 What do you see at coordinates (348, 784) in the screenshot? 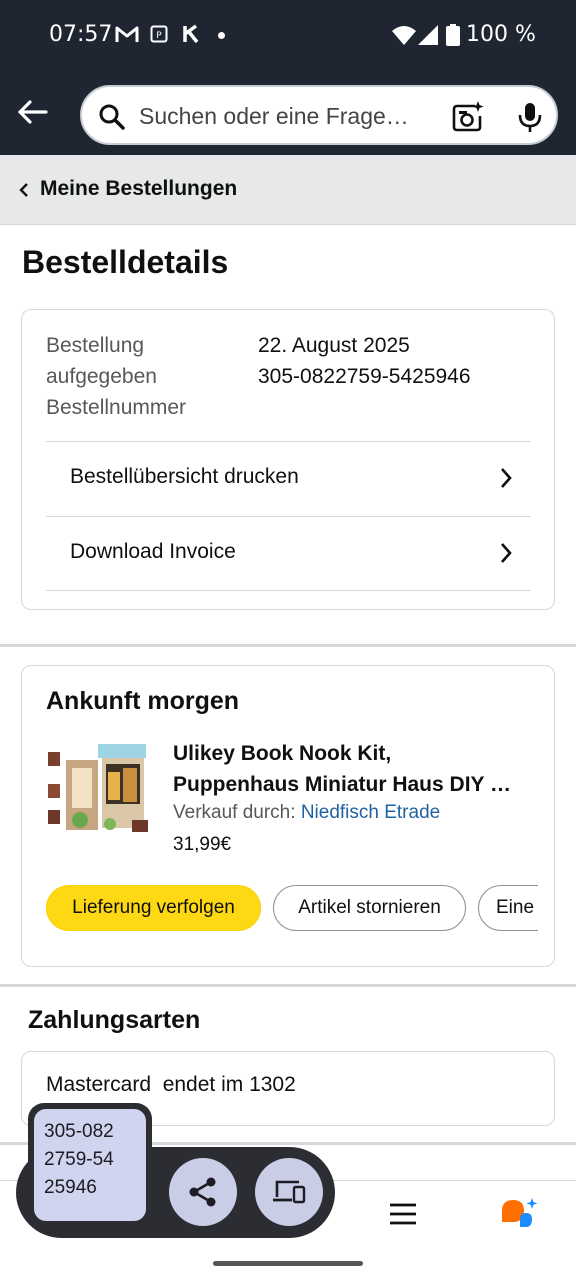
I see `product-title-line2: Puppenhaus Miniatur Haus DIY Bücherregal` at bounding box center [348, 784].